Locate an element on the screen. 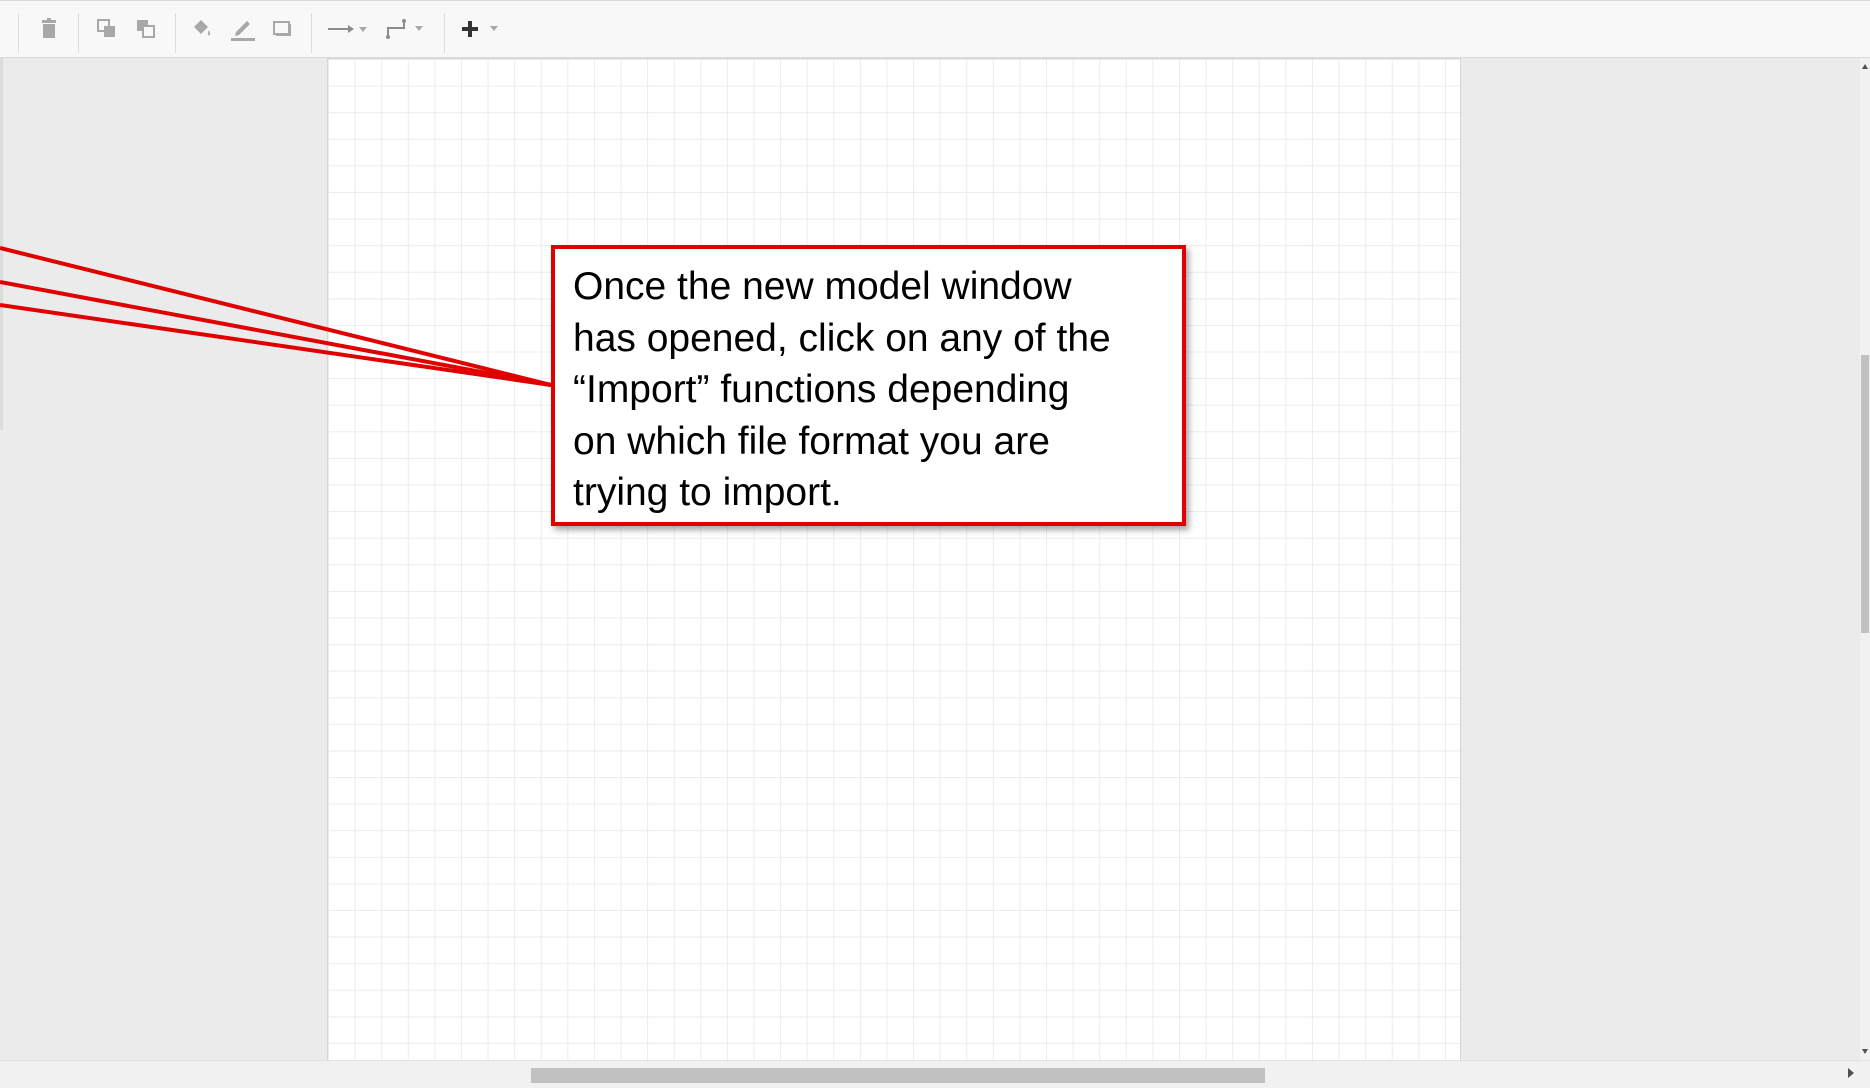 Image resolution: width=1870 pixels, height=1088 pixels. to-back-icon is located at coordinates (146, 29).